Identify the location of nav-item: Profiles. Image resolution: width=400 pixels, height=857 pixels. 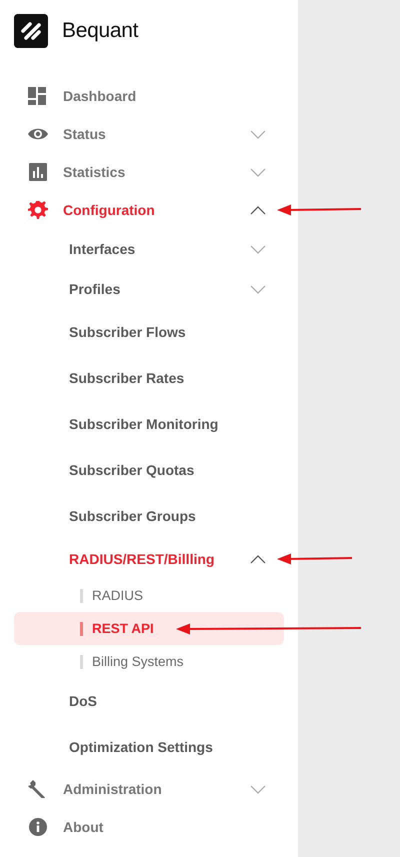
(149, 289).